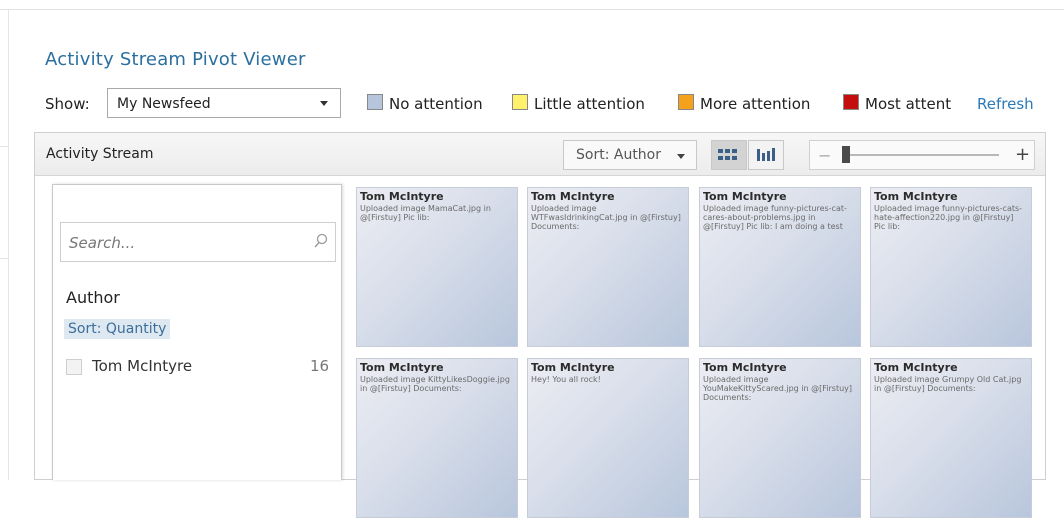 The image size is (1064, 518). What do you see at coordinates (618, 155) in the screenshot?
I see `sort-author-label: Sort: Author` at bounding box center [618, 155].